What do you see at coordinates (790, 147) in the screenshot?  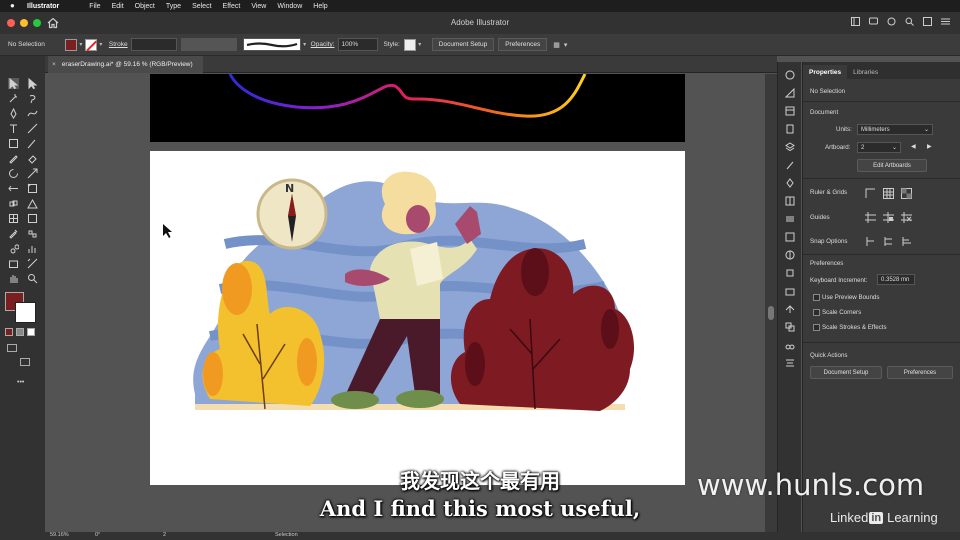 I see `layers-icon` at bounding box center [790, 147].